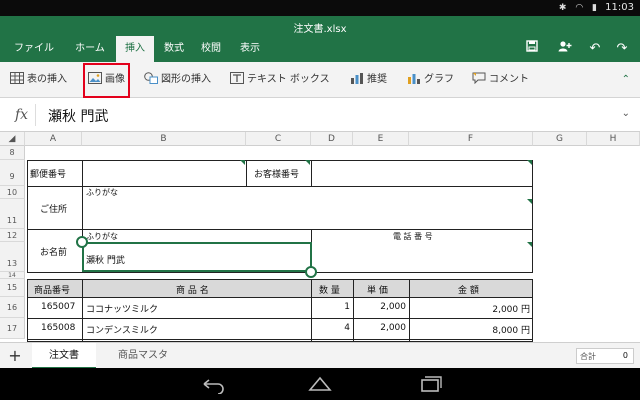 The image size is (640, 400). Describe the element at coordinates (122, 308) in the screenshot. I see `row-product-name: ココナッツミルク` at that location.